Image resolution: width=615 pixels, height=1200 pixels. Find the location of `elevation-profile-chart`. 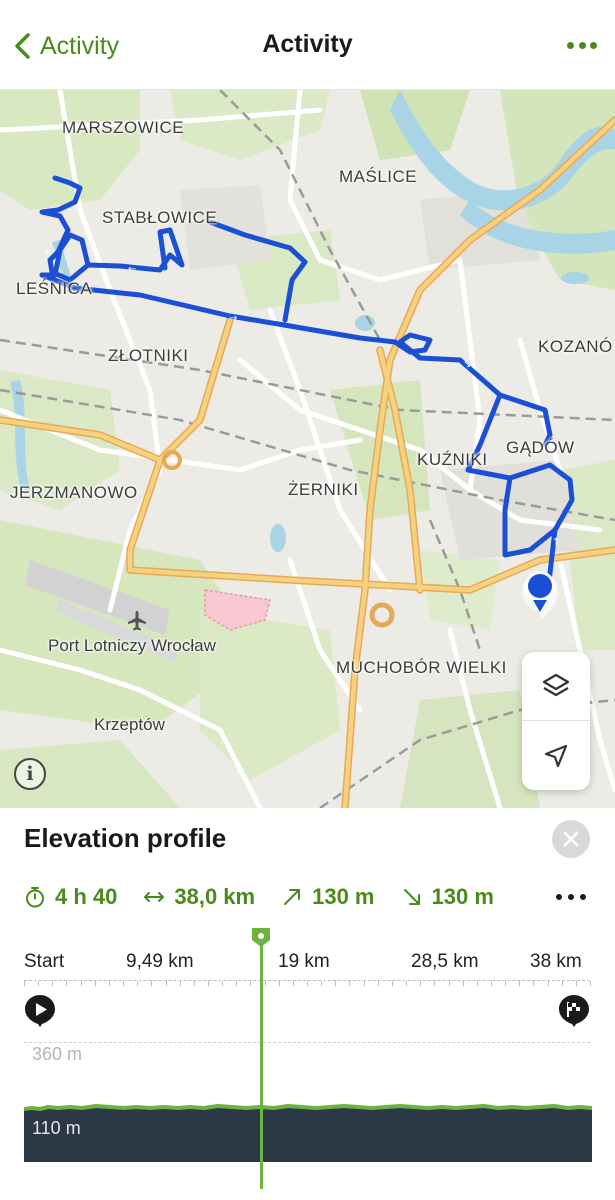

elevation-profile-chart is located at coordinates (308, 1133).